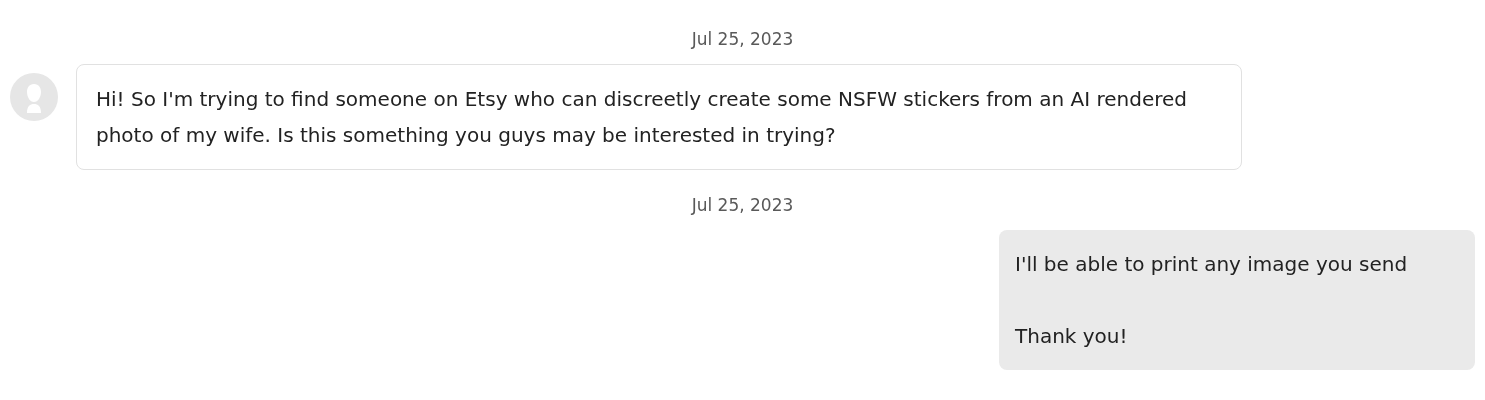 Image resolution: width=1485 pixels, height=400 pixels. Describe the element at coordinates (34, 97) in the screenshot. I see `avatar-icon` at that location.